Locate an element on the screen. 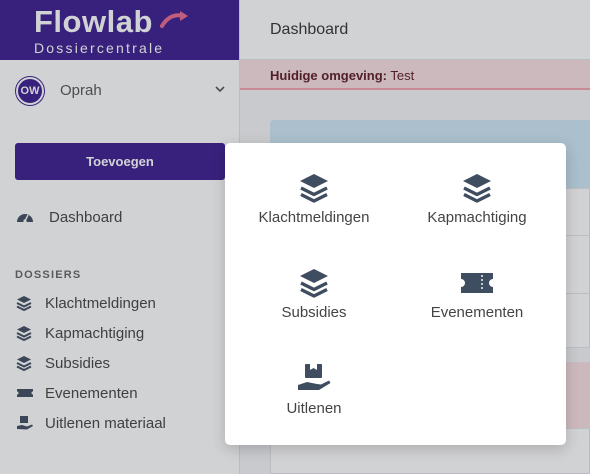  popup-tile-subsidies: Subsidies is located at coordinates (314, 308).